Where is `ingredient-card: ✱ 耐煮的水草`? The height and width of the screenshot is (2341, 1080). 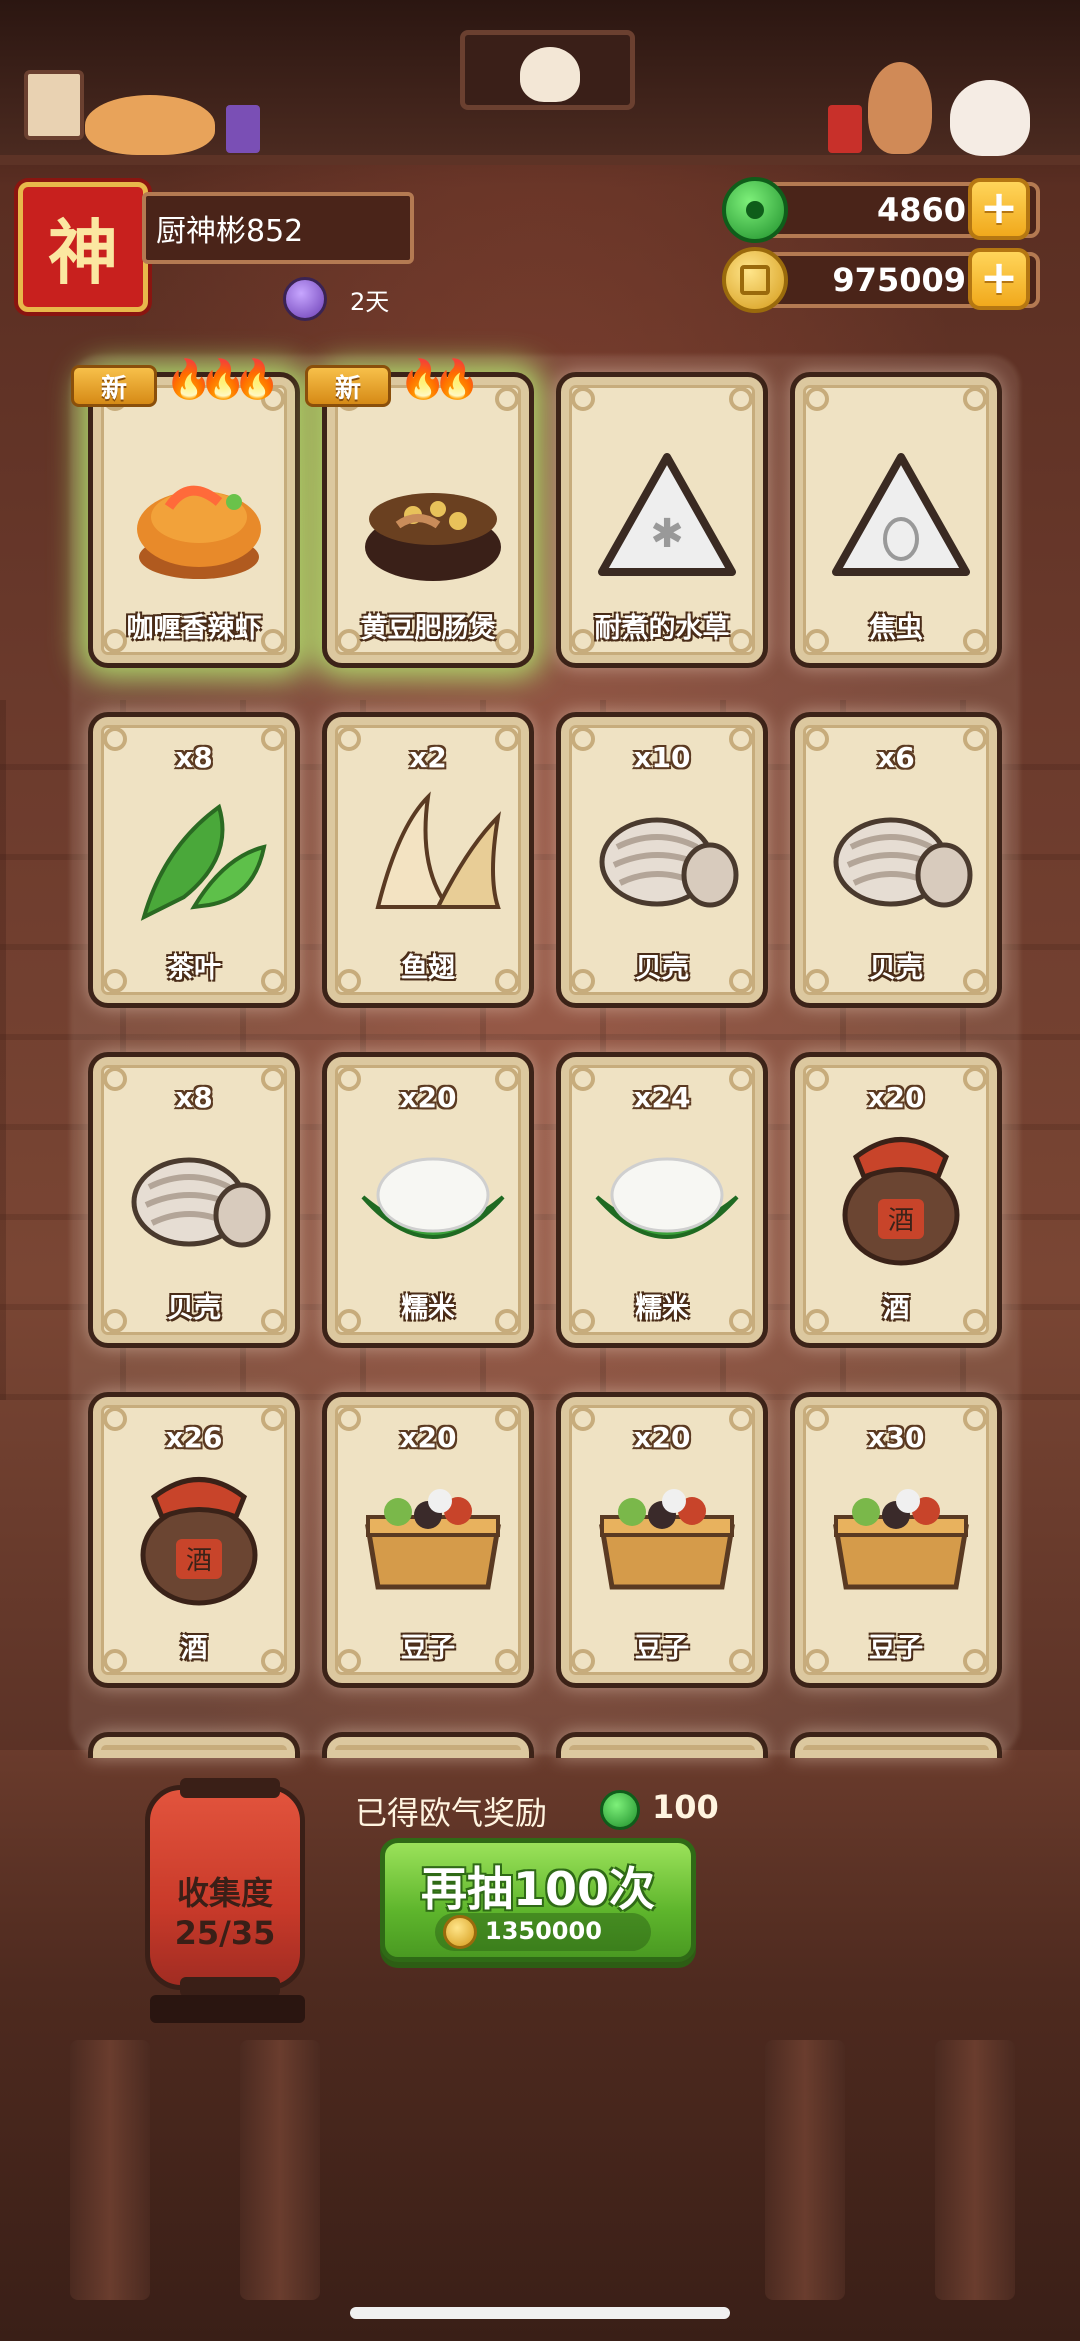 ingredient-card: ✱ 耐煮的水草 is located at coordinates (662, 520).